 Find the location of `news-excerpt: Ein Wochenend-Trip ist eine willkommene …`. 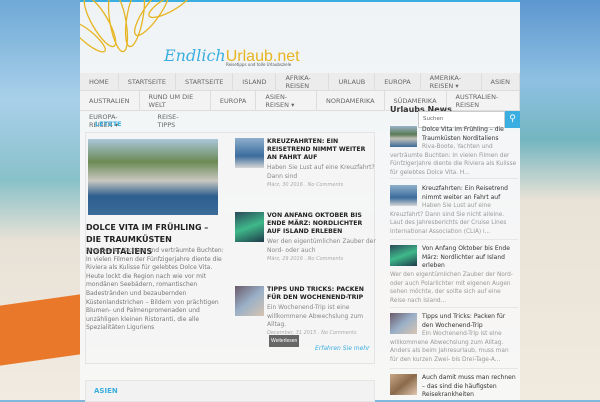

news-excerpt: Ein Wochenend-Trip ist eine willkommene … is located at coordinates (449, 347).